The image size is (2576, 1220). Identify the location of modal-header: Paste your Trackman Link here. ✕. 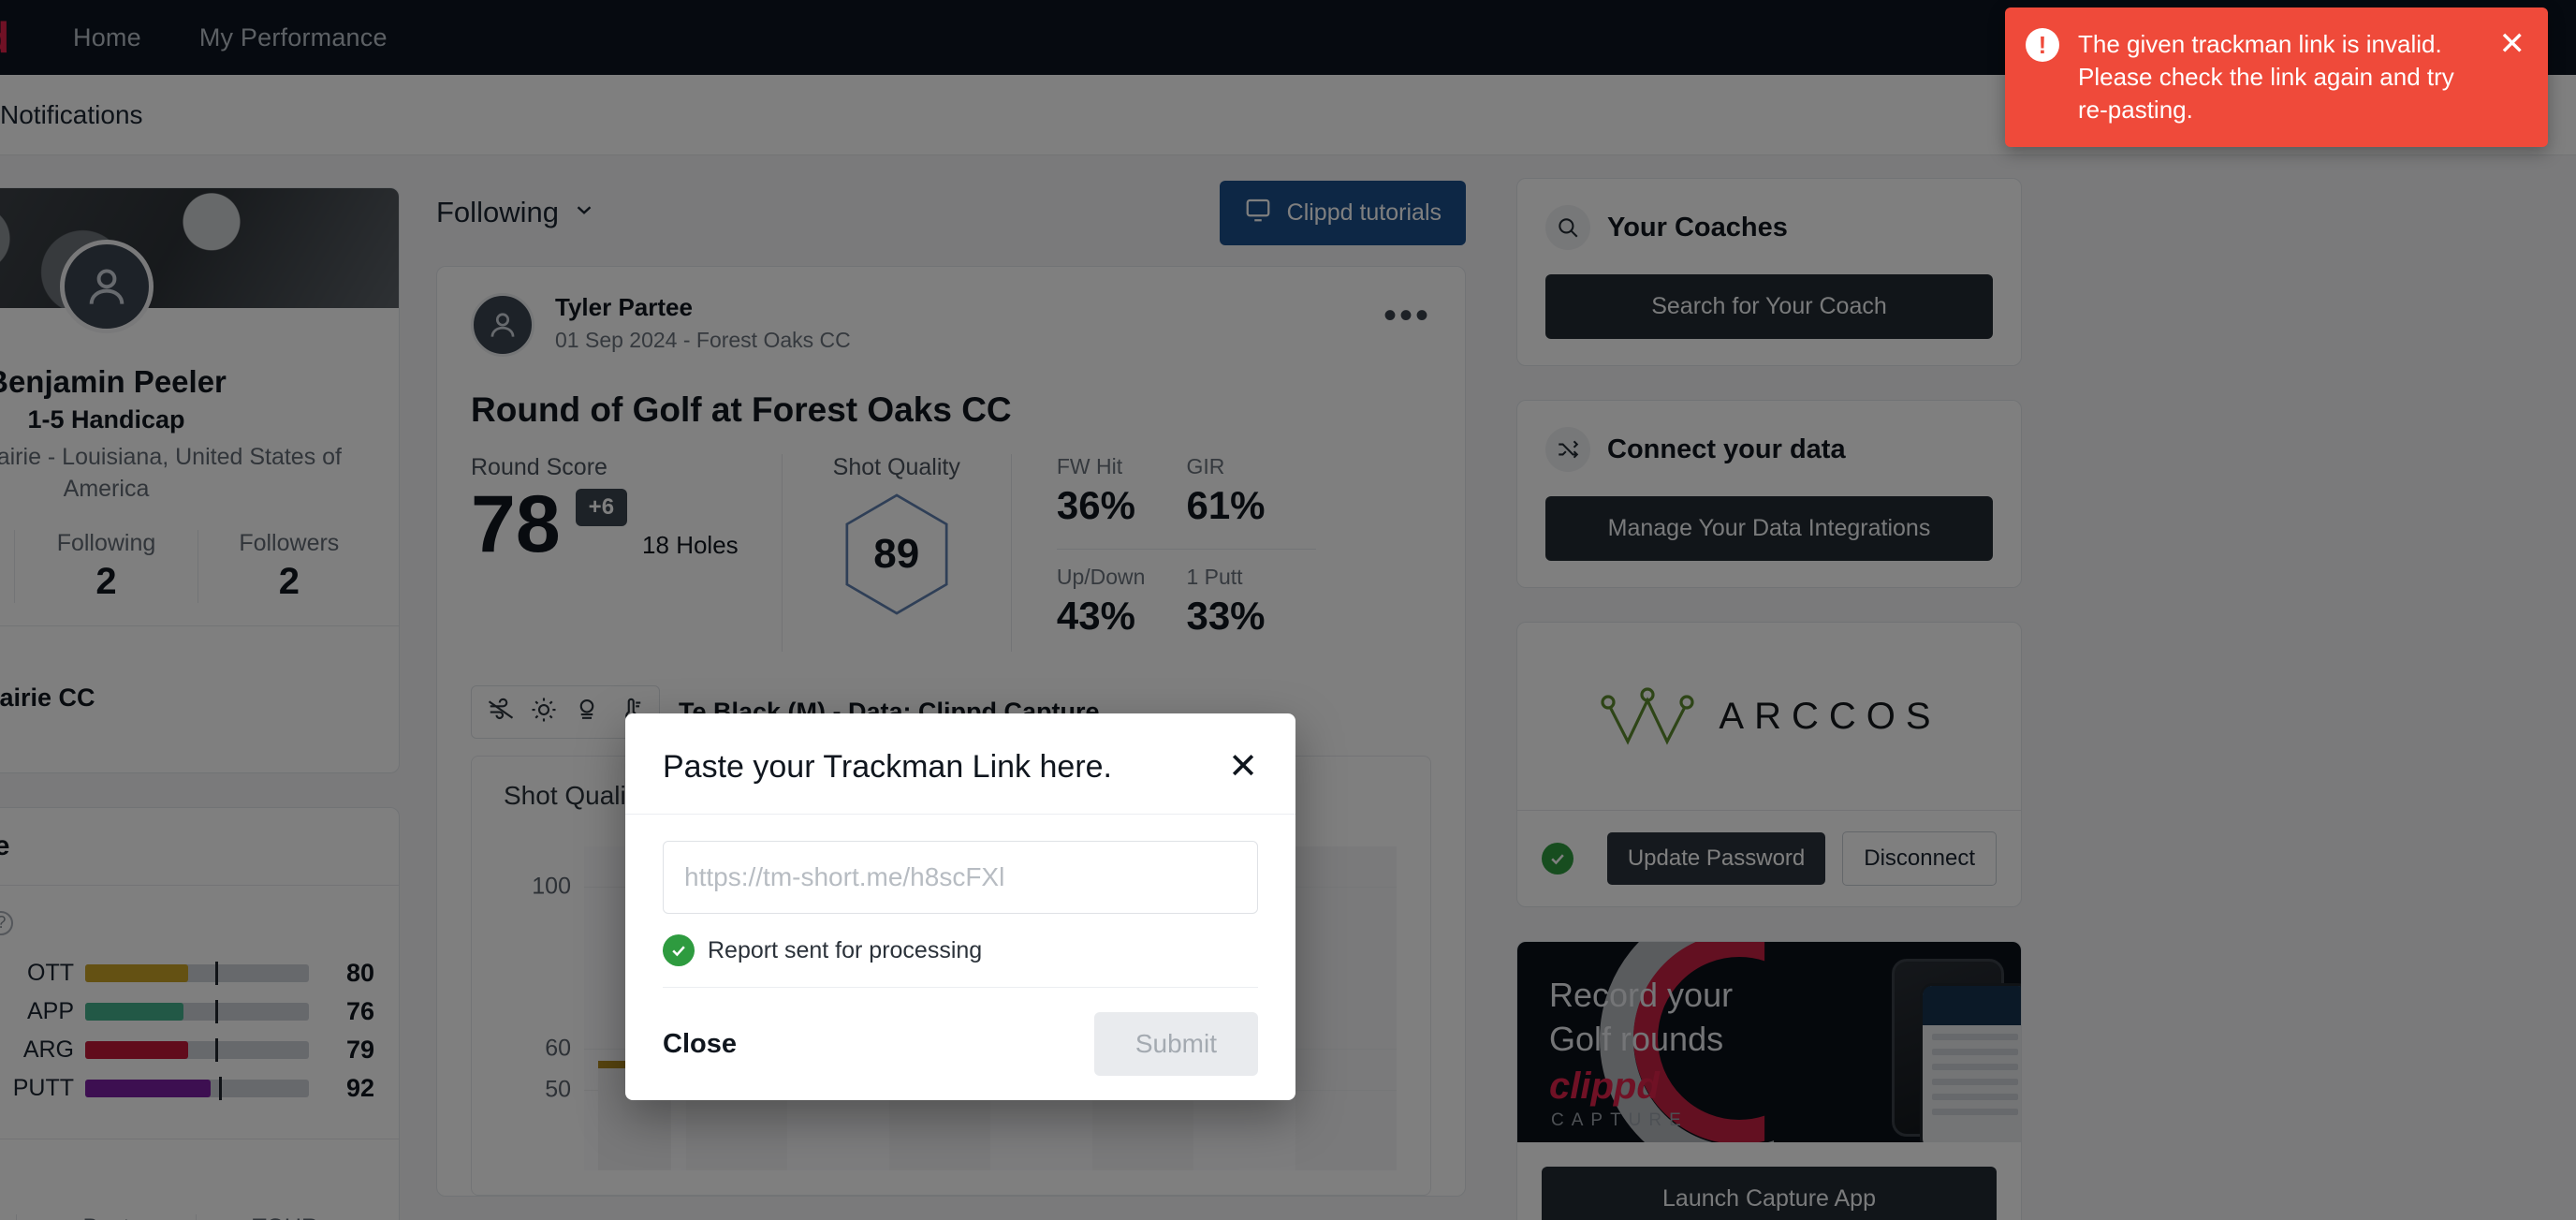
(960, 763).